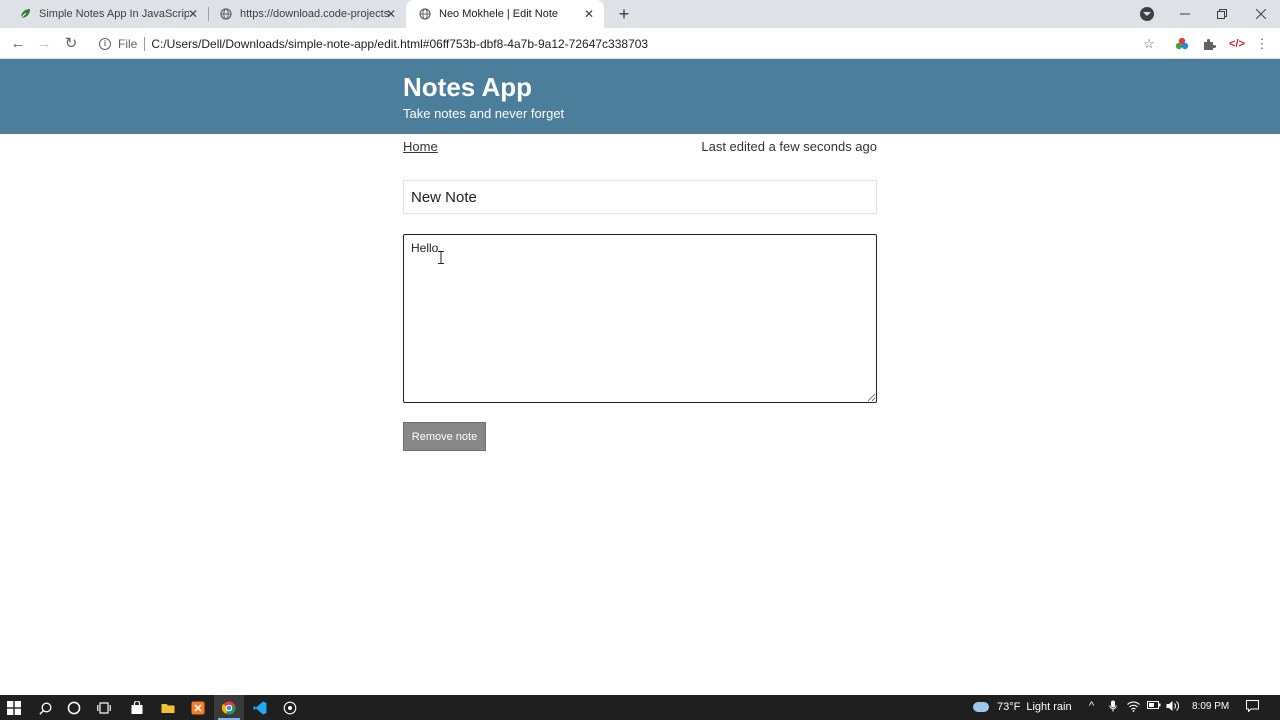  What do you see at coordinates (104, 708) in the screenshot?
I see `task-view-icon` at bounding box center [104, 708].